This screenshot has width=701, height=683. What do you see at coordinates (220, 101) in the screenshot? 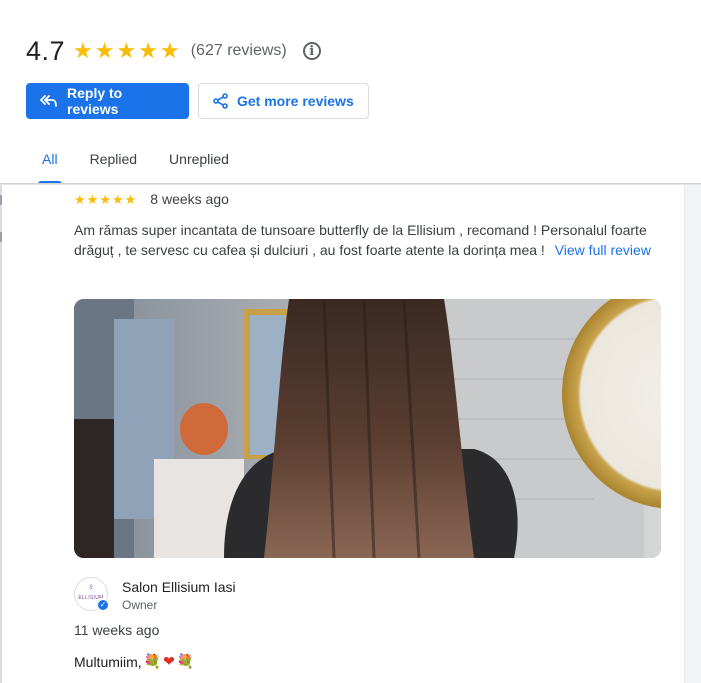
I see `share-icon` at bounding box center [220, 101].